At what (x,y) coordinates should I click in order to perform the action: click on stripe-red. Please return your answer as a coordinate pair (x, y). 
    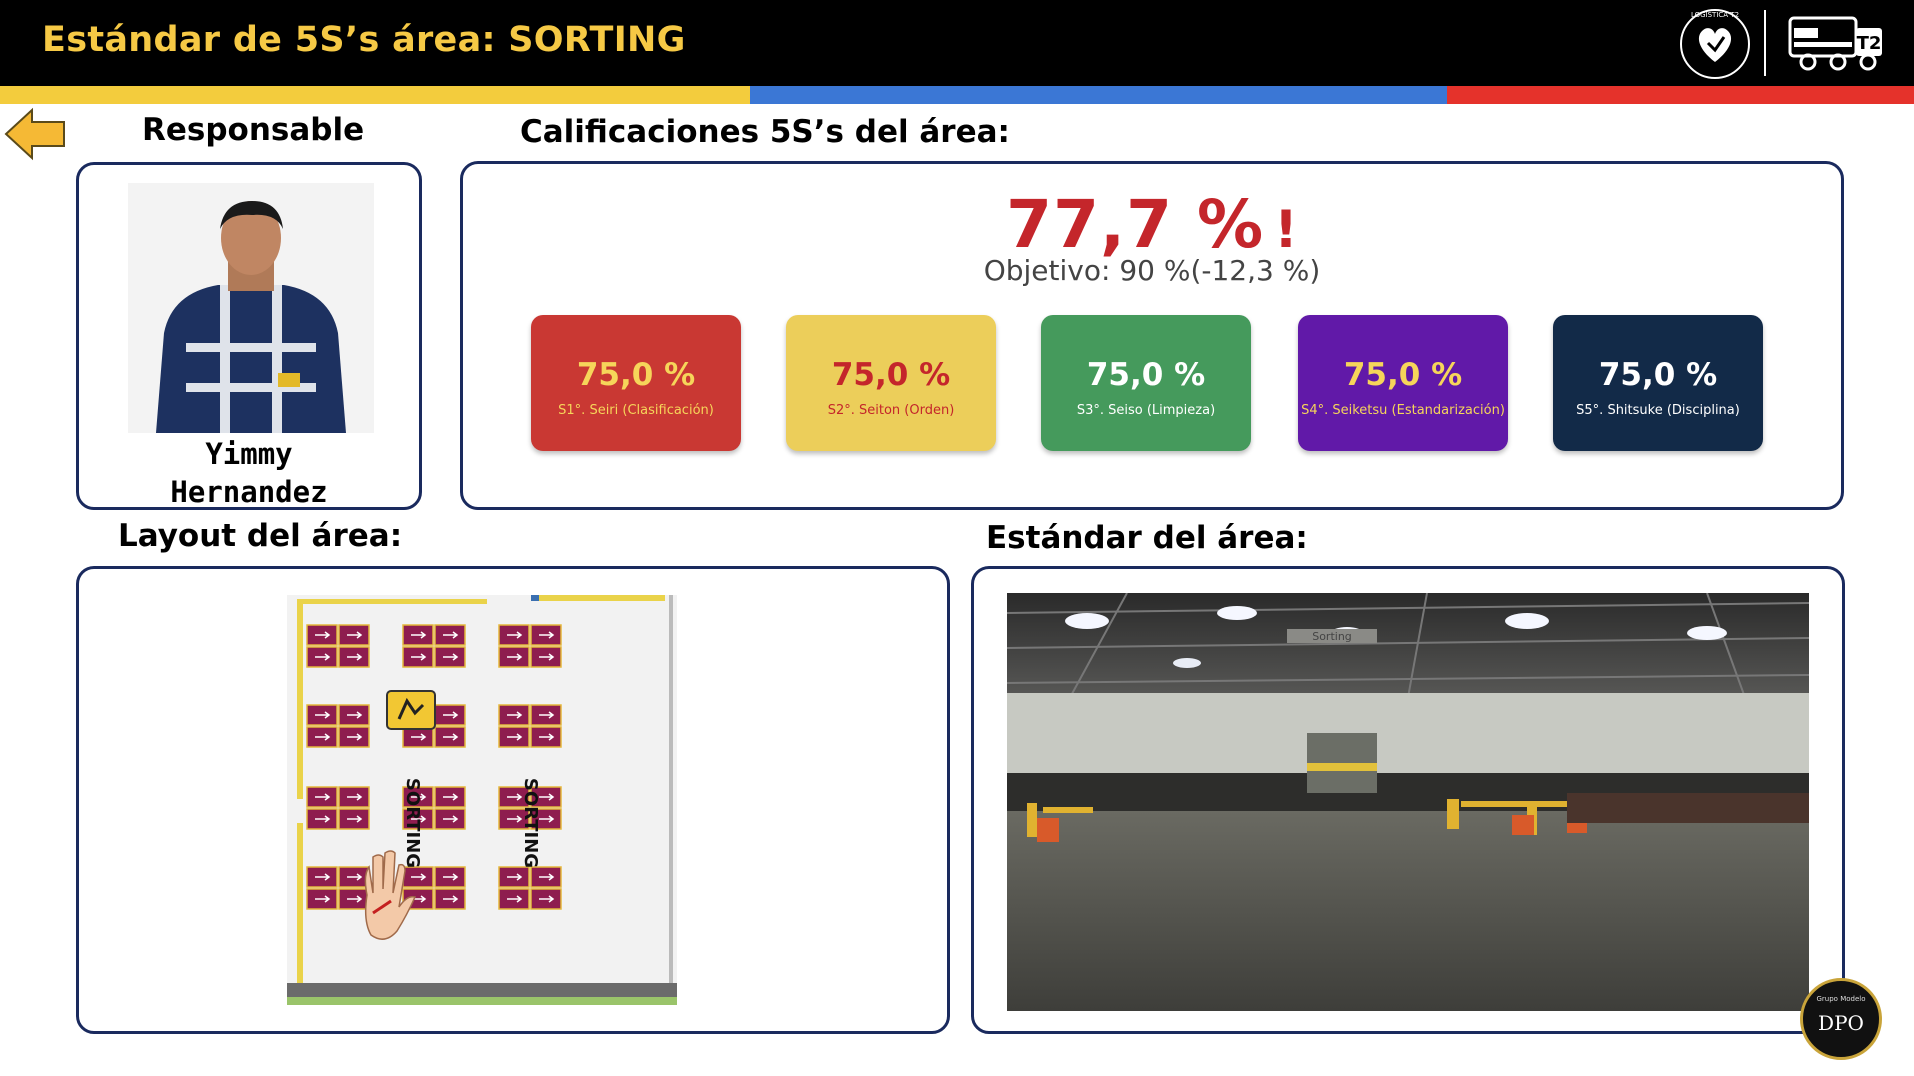
    Looking at the image, I should click on (1680, 95).